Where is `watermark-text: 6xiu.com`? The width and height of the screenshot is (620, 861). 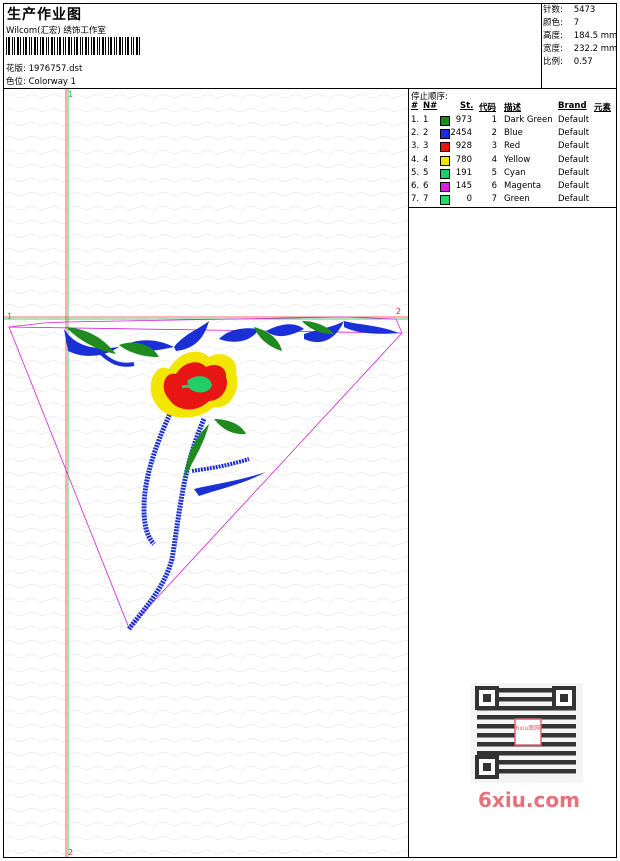 watermark-text: 6xiu.com is located at coordinates (529, 800).